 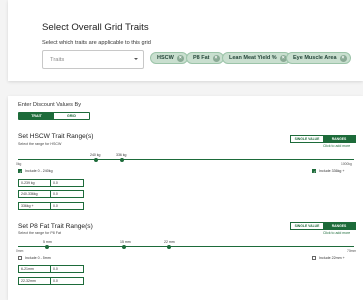 I want to click on p8-axis-min: 0mm, so click(x=20, y=251).